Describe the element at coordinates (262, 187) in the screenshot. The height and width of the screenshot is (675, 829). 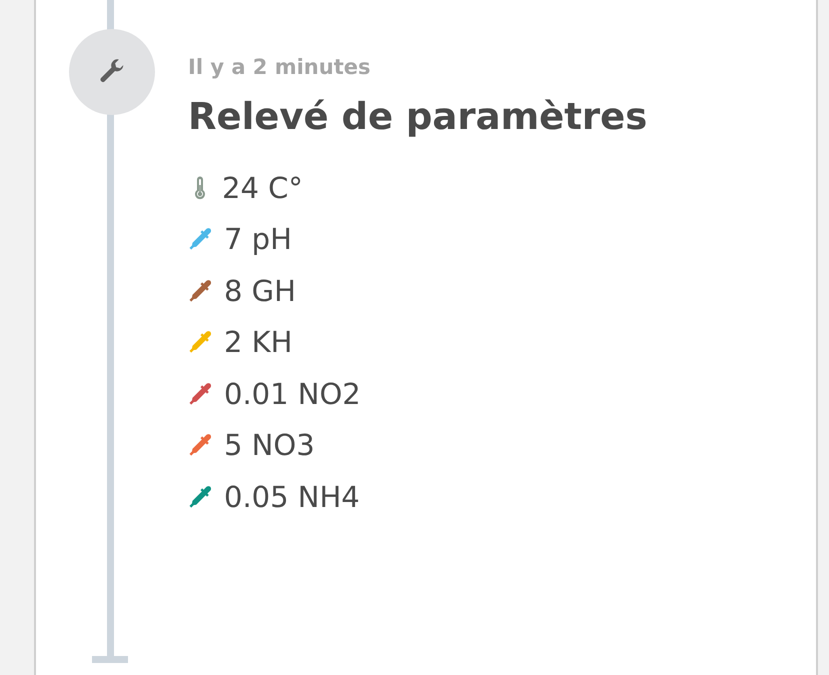
I see `parameter-reading: 24 C°` at that location.